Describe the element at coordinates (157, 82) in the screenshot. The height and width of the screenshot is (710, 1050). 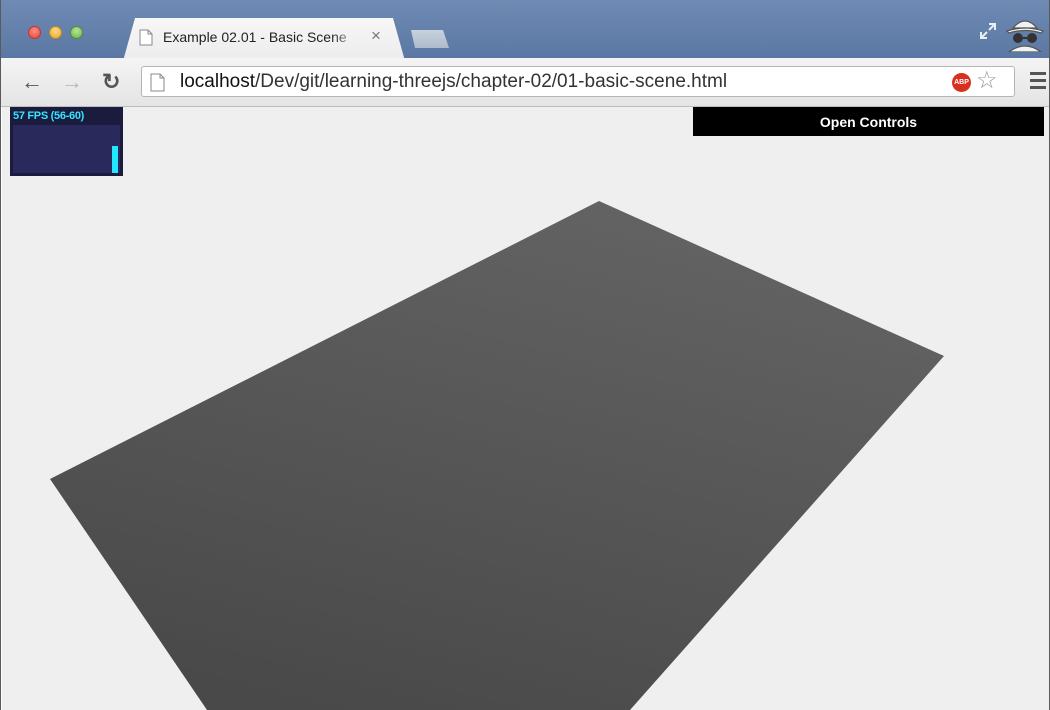
I see `page-icon` at that location.